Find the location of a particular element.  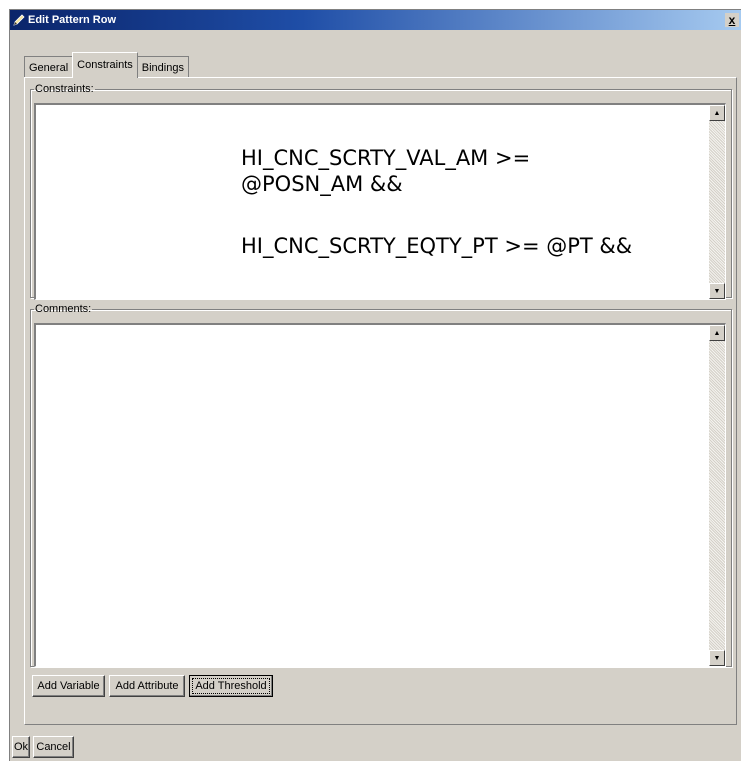

add-threshold-button: Add Threshold is located at coordinates (231, 686).